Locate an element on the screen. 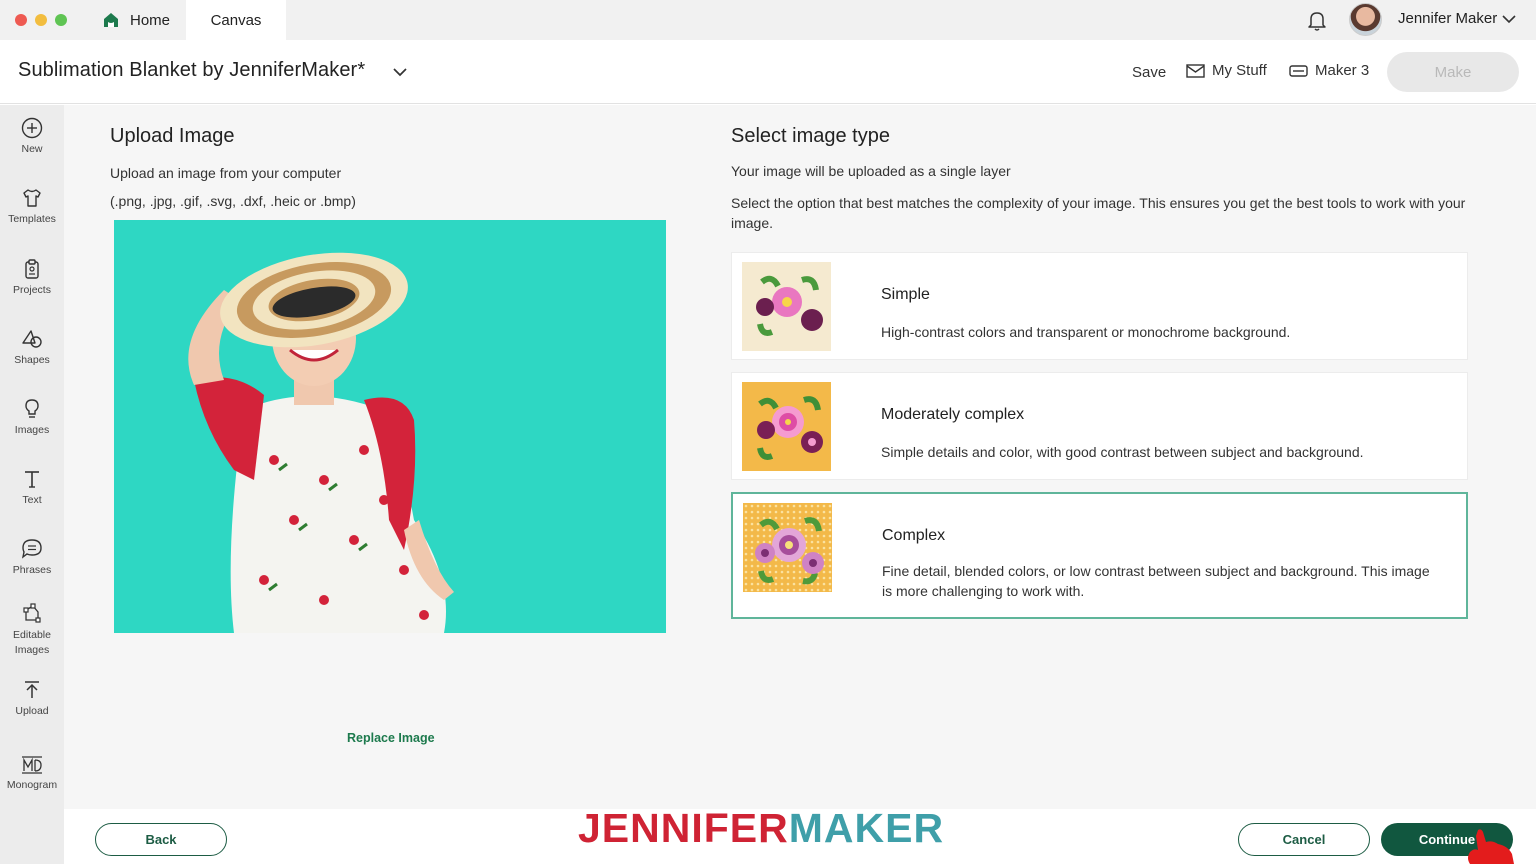  upload-icon is located at coordinates (32, 689).